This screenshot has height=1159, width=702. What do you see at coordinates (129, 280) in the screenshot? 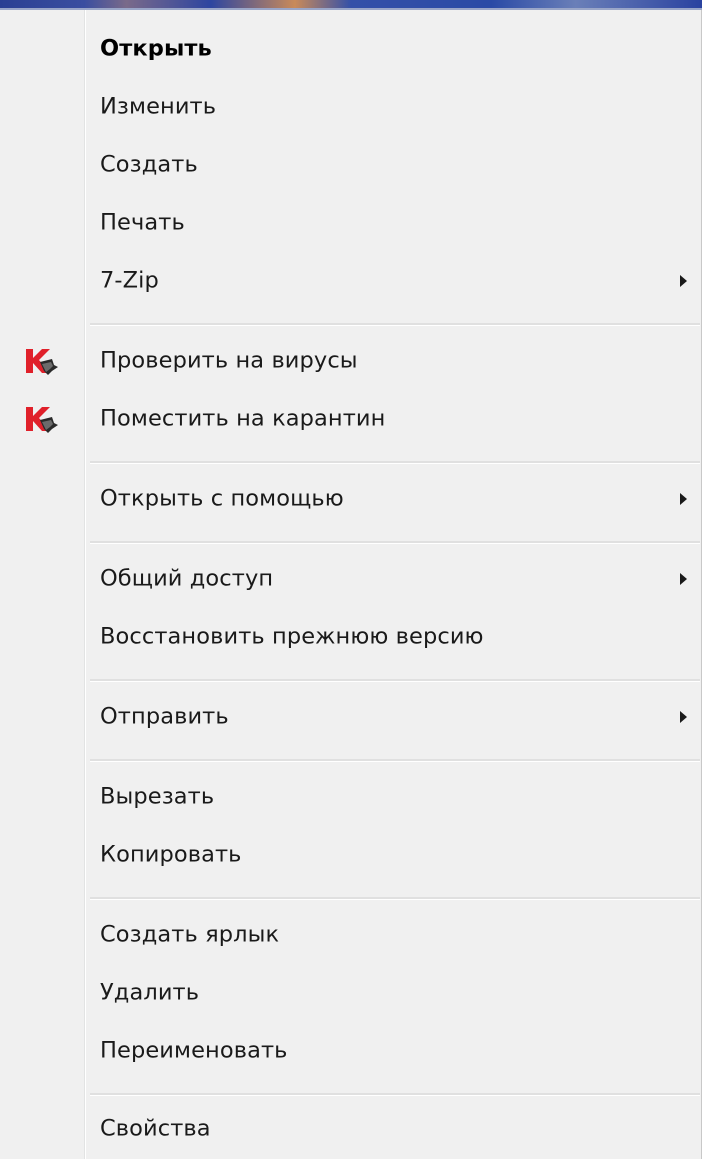
I see `menu-item-label: 7-Zip` at bounding box center [129, 280].